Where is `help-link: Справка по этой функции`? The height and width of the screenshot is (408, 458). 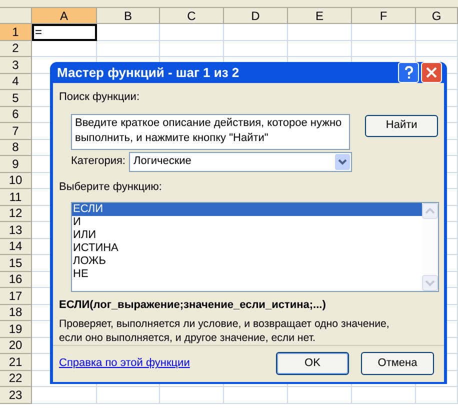 help-link: Справка по этой функции is located at coordinates (124, 363).